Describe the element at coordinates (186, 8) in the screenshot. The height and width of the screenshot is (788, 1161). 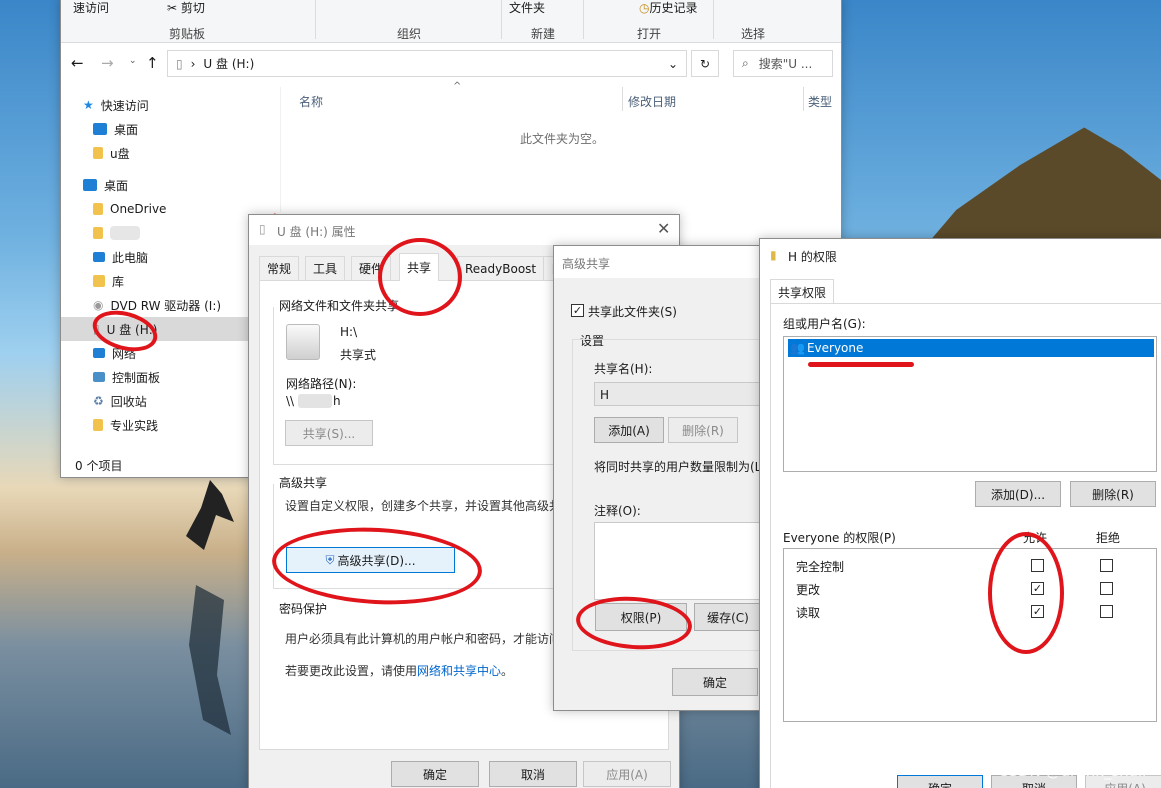
I see `cut-button: ✂ 剪切` at that location.